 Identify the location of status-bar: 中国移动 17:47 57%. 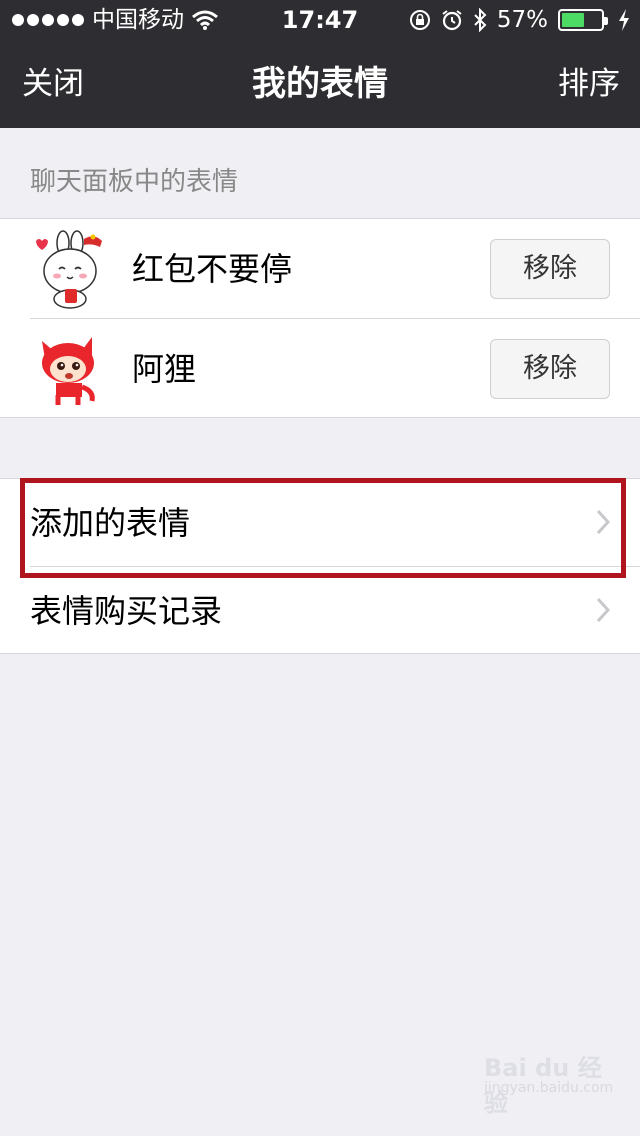
(320, 20).